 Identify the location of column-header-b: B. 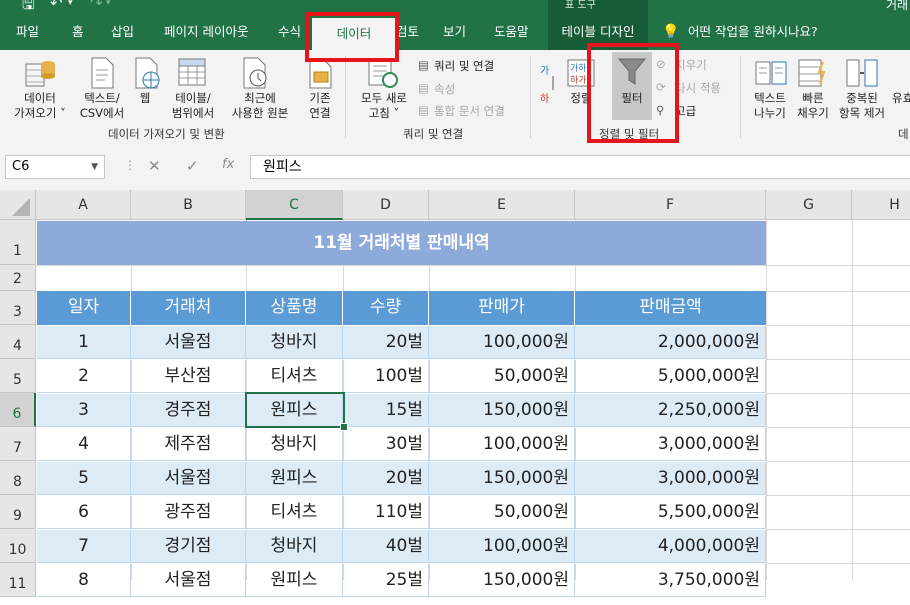
(188, 205).